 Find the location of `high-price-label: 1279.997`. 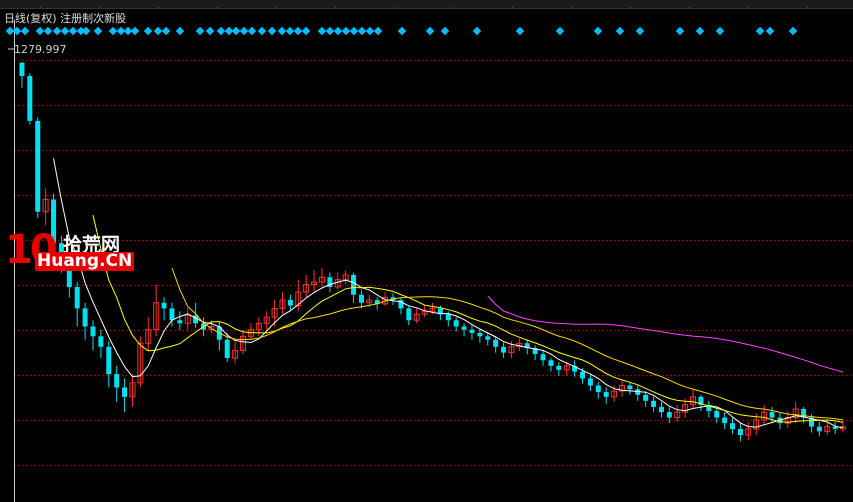

high-price-label: 1279.997 is located at coordinates (40, 49).